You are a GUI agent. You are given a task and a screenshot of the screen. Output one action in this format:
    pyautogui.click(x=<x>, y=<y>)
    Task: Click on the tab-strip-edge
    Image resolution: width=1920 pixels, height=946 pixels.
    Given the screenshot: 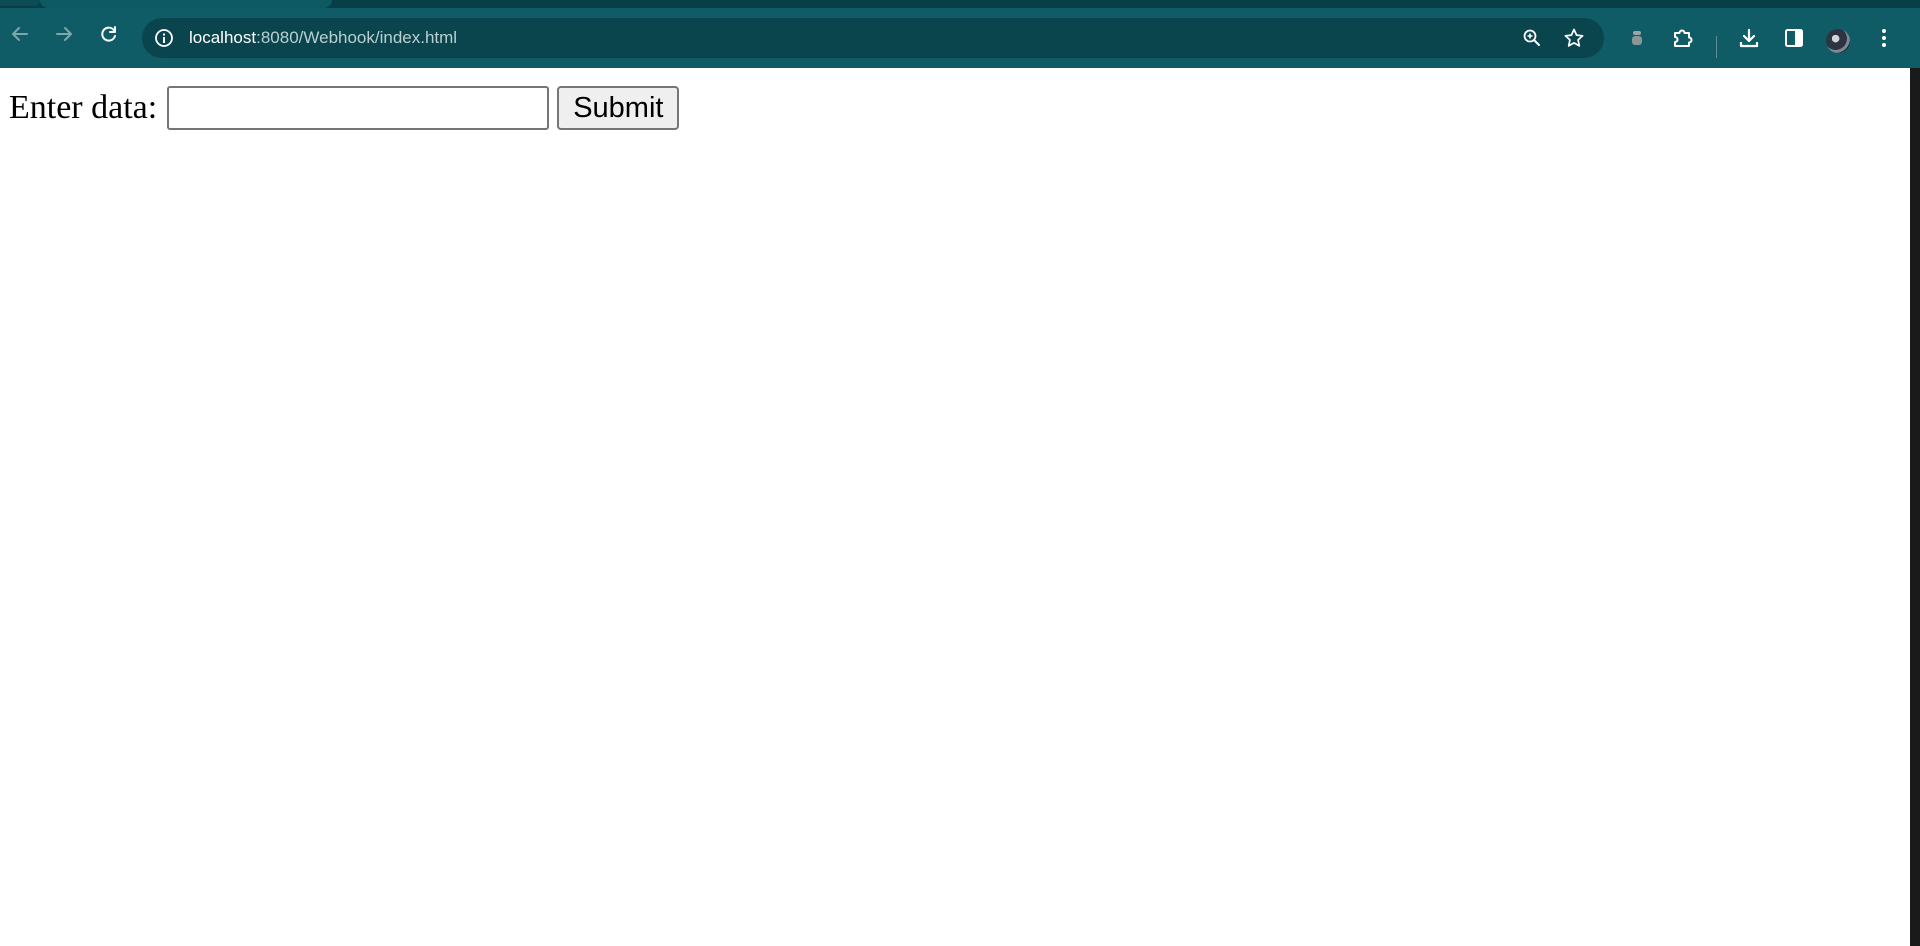 What is the action you would take?
    pyautogui.click(x=20, y=3)
    